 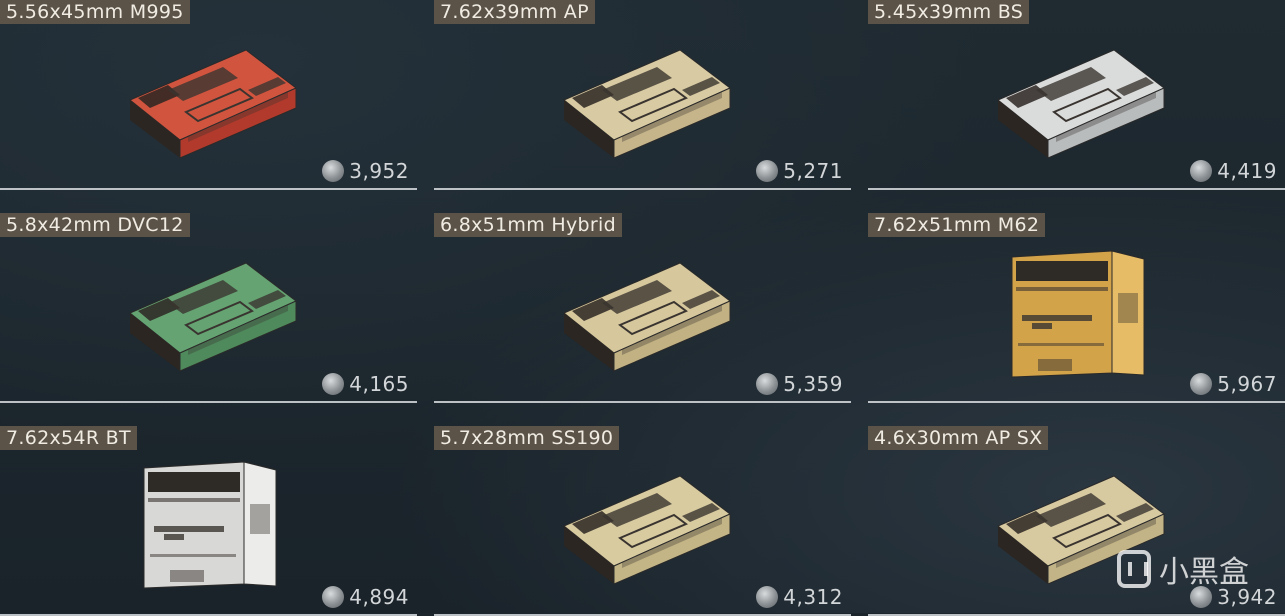 What do you see at coordinates (958, 438) in the screenshot?
I see `ammo-name: 4.6x30mm AP SX` at bounding box center [958, 438].